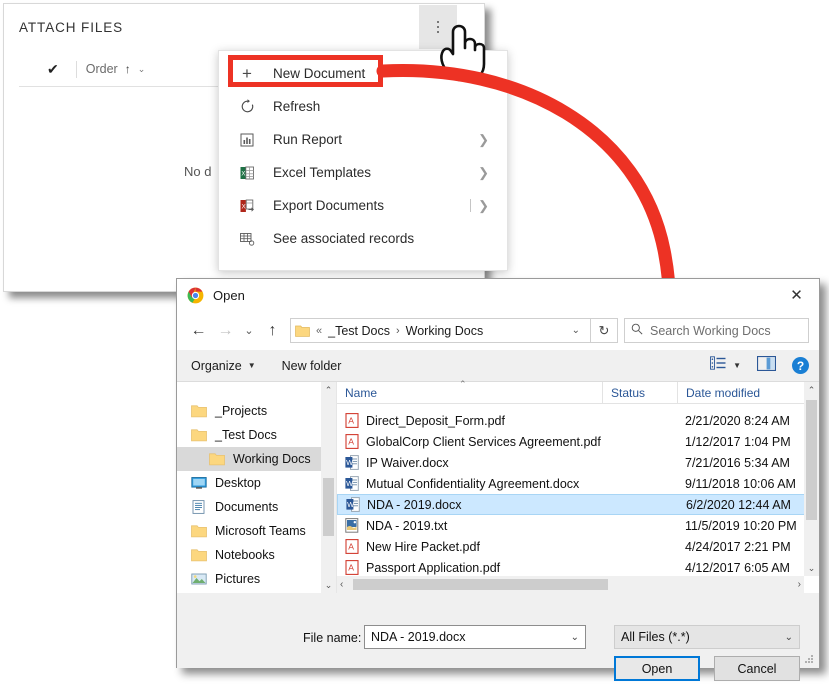 The image size is (829, 684). What do you see at coordinates (800, 365) in the screenshot?
I see `help-icon: ?` at bounding box center [800, 365].